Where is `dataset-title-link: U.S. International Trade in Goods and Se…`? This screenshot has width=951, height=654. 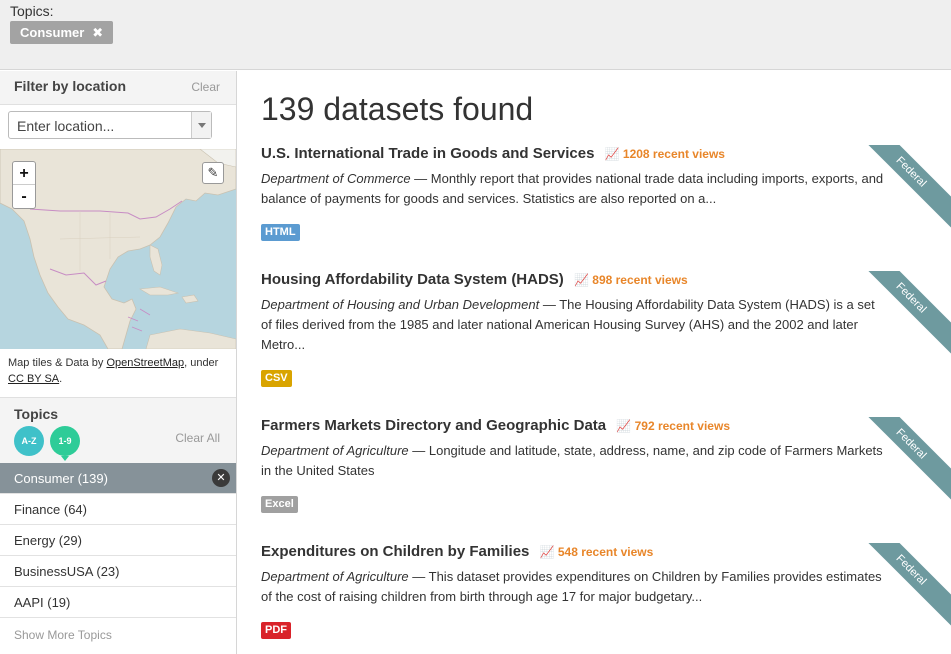 dataset-title-link: U.S. International Trade in Goods and Se… is located at coordinates (427, 153).